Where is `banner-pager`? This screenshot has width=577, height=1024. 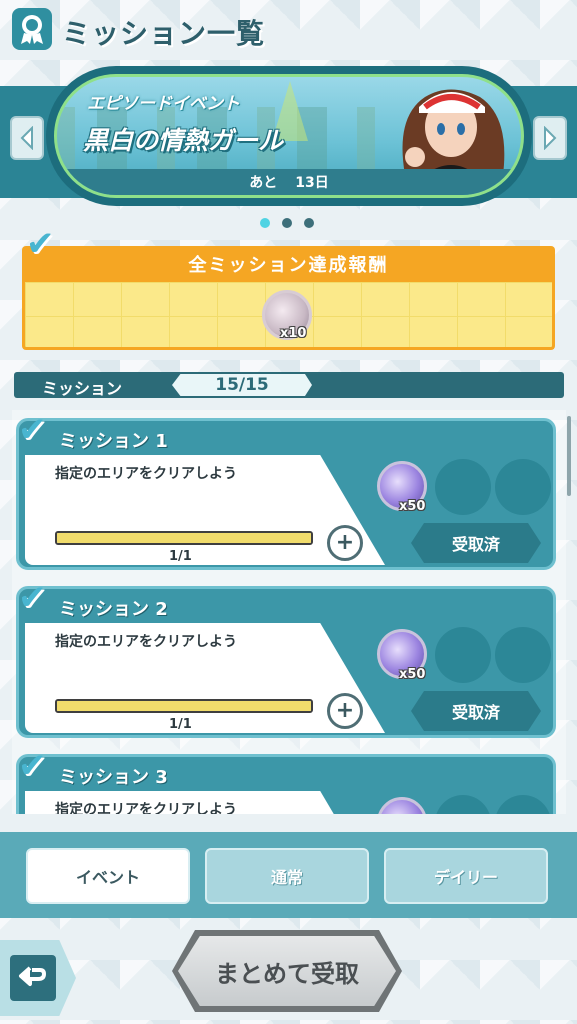 banner-pager is located at coordinates (287, 223).